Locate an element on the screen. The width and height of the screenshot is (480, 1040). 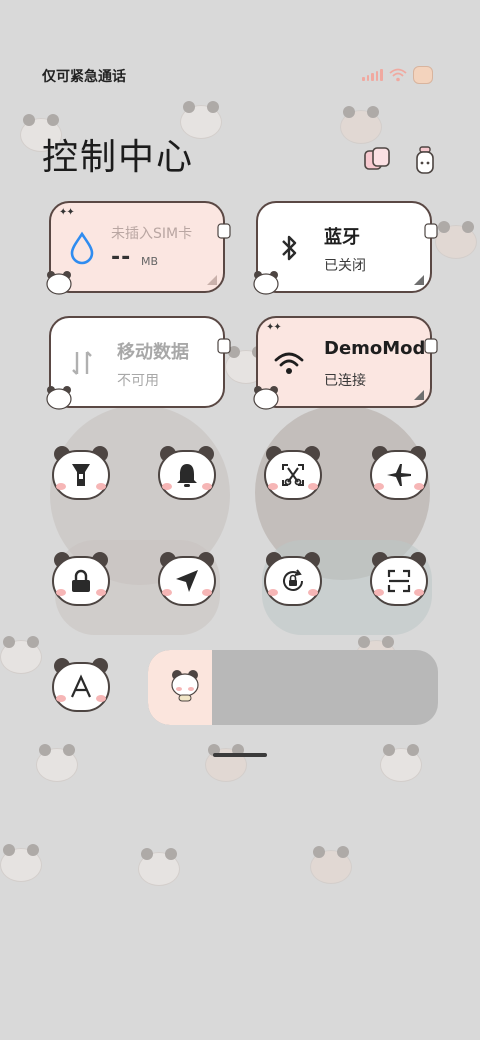
font-icon is located at coordinates (81, 686).